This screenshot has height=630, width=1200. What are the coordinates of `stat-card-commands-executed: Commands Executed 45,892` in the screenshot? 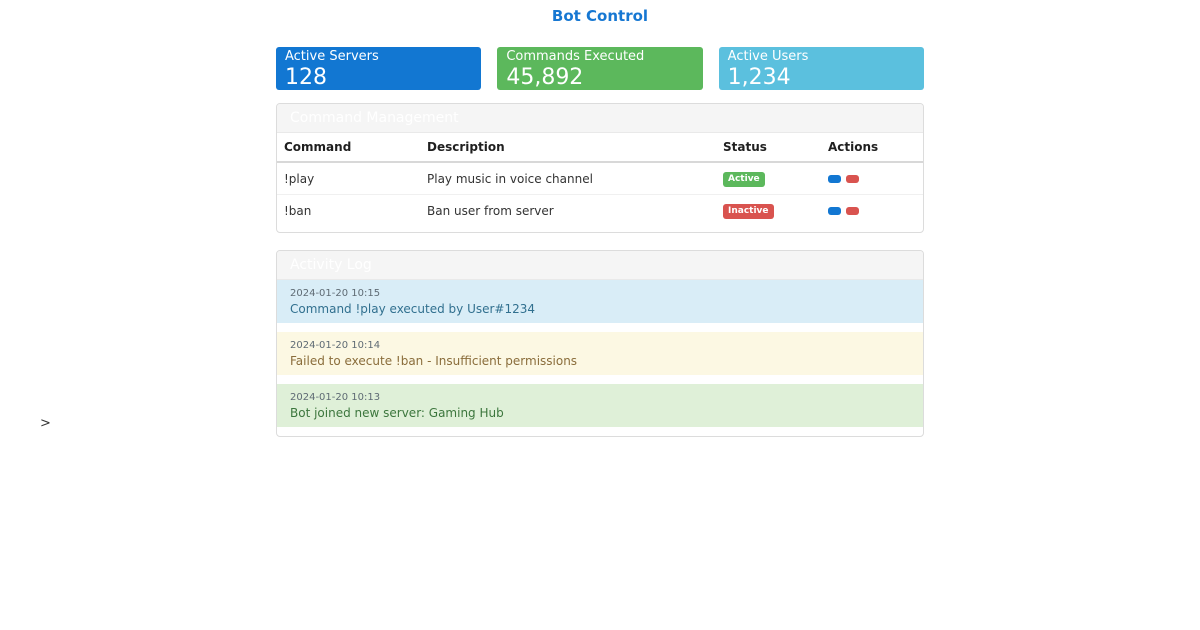 It's located at (600, 68).